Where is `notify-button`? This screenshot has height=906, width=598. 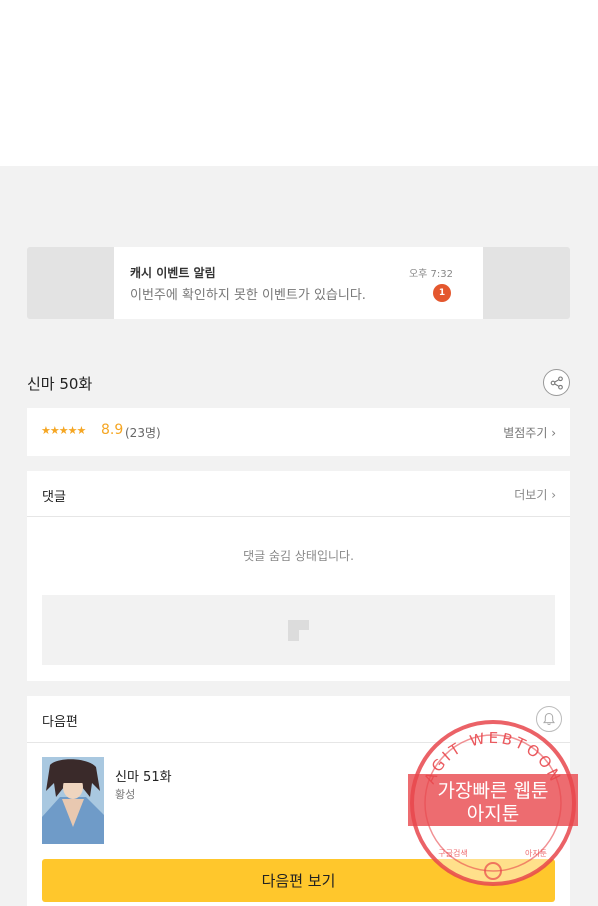 notify-button is located at coordinates (549, 719).